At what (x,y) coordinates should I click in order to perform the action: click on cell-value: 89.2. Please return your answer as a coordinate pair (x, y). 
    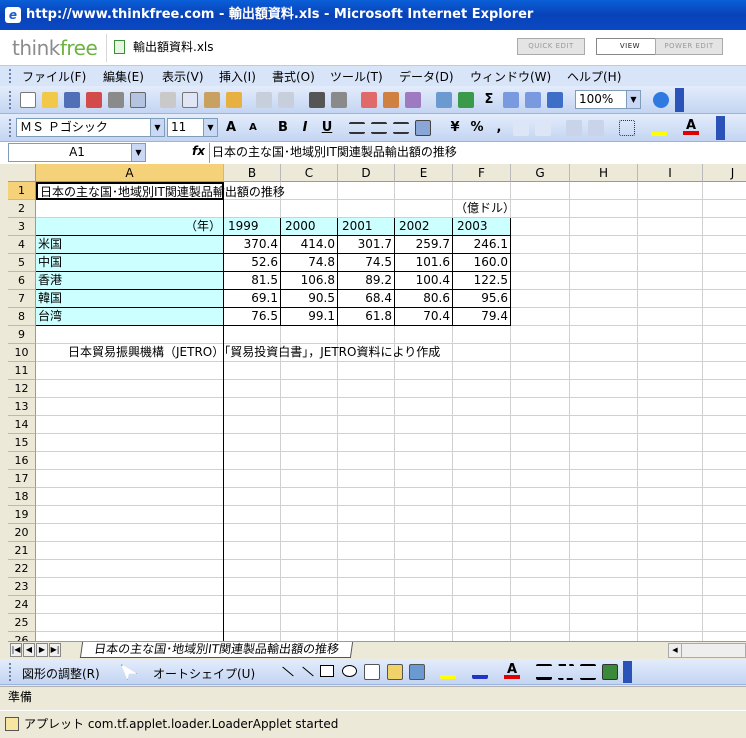
    Looking at the image, I should click on (366, 281).